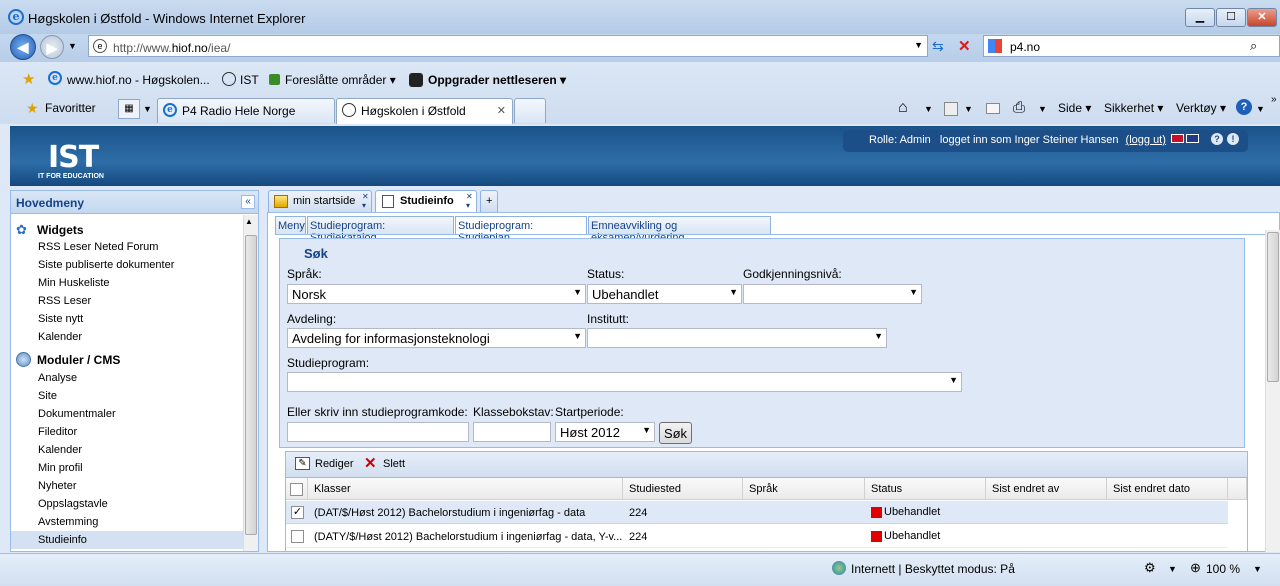 Image resolution: width=1280 pixels, height=586 pixels. I want to click on tools-menu: Verktøy ▾, so click(1201, 108).